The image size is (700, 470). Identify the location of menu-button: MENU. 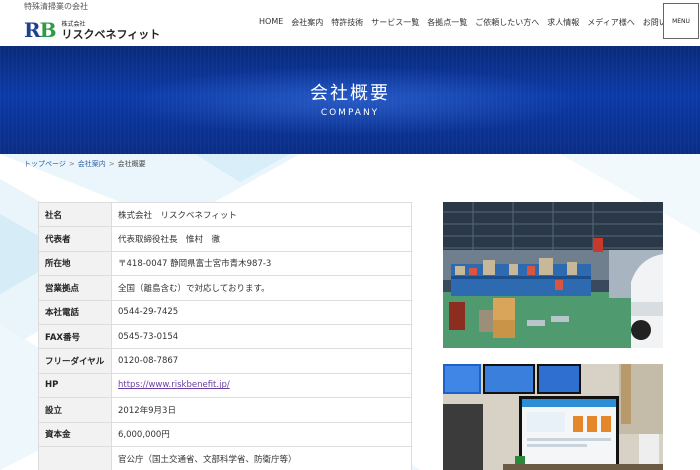
(681, 21).